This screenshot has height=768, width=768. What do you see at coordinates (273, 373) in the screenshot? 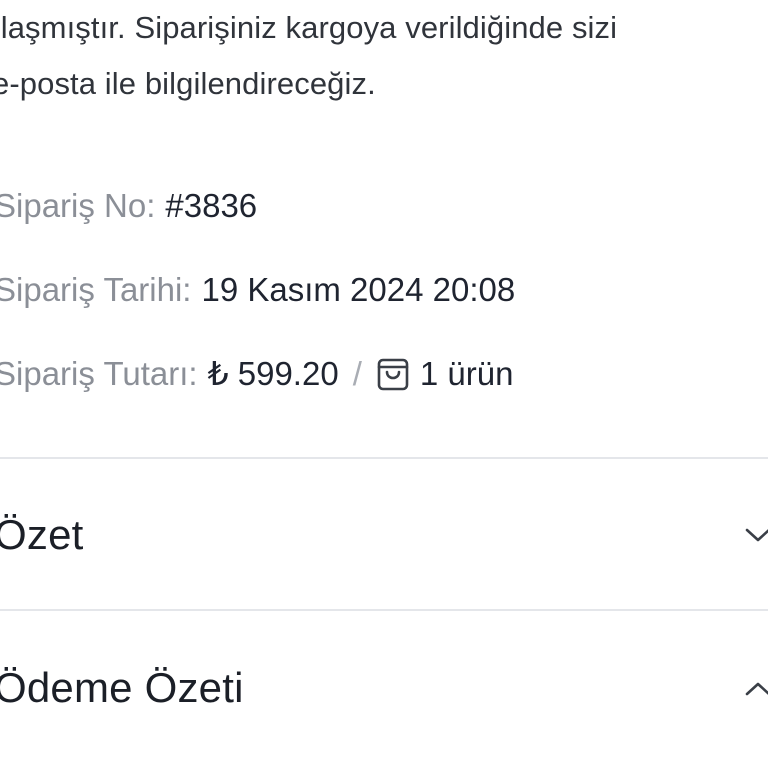
I see `order-total-value: ₺ 599.20` at bounding box center [273, 373].